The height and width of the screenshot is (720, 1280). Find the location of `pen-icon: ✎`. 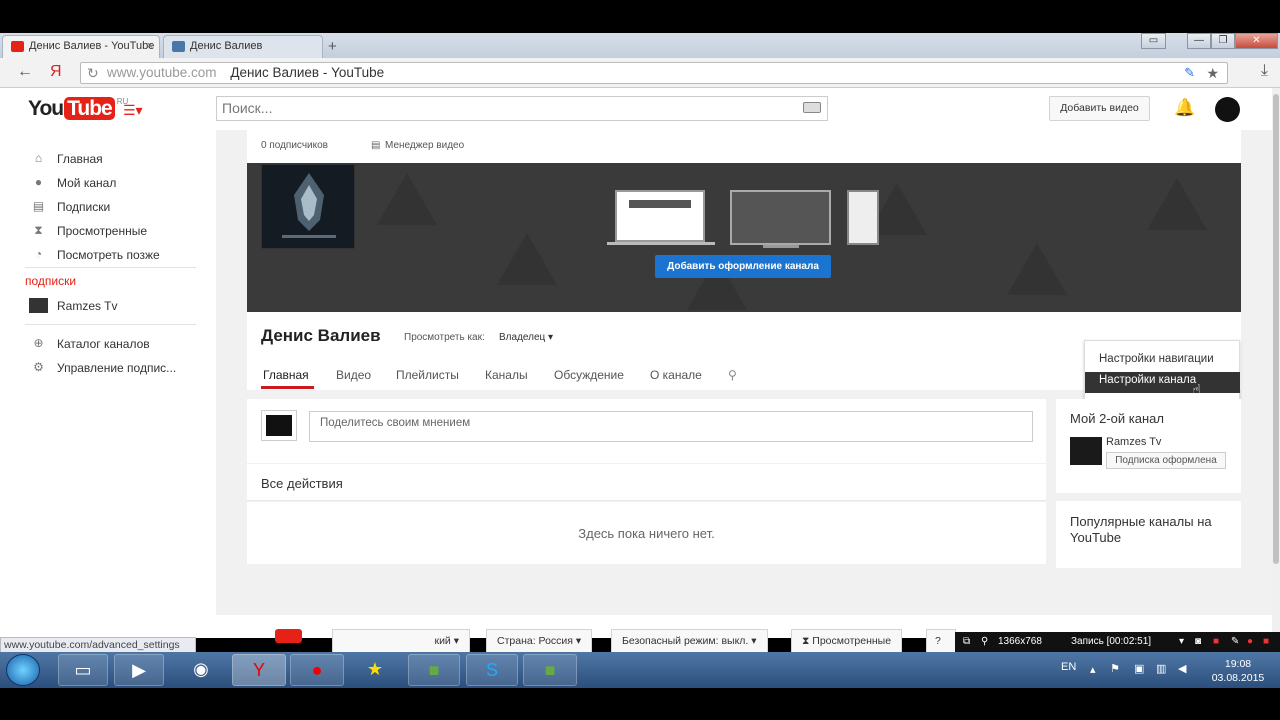

pen-icon: ✎ is located at coordinates (1189, 73).